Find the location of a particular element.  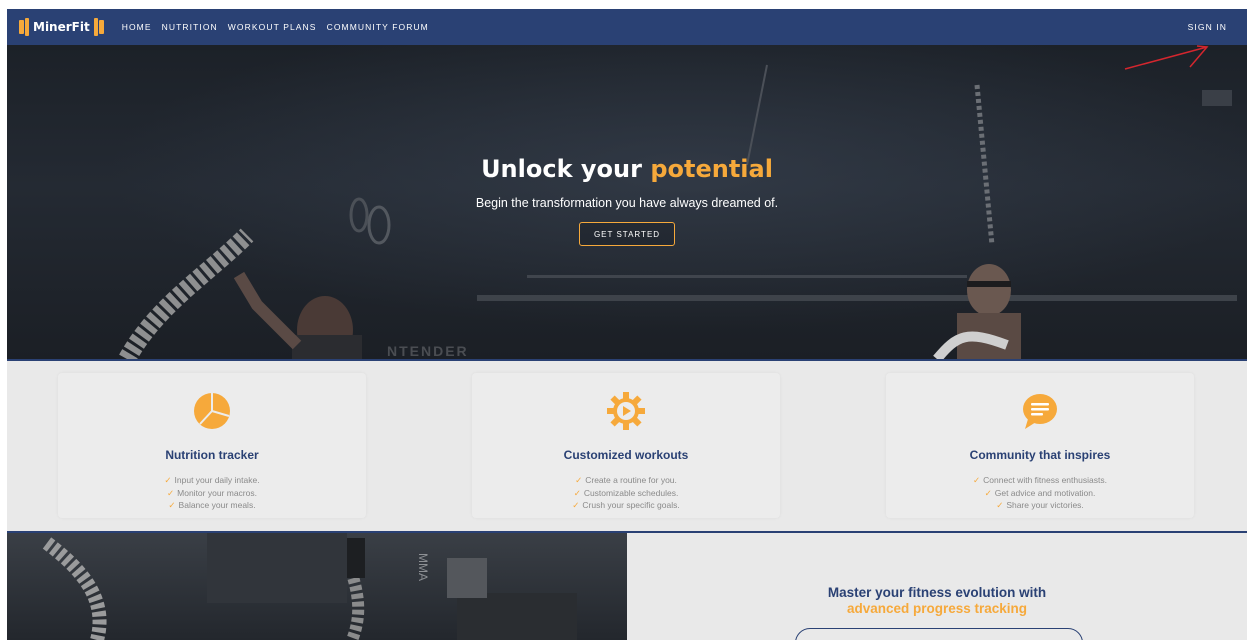

feature-item: ✓ Create a routine for you. is located at coordinates (626, 480).